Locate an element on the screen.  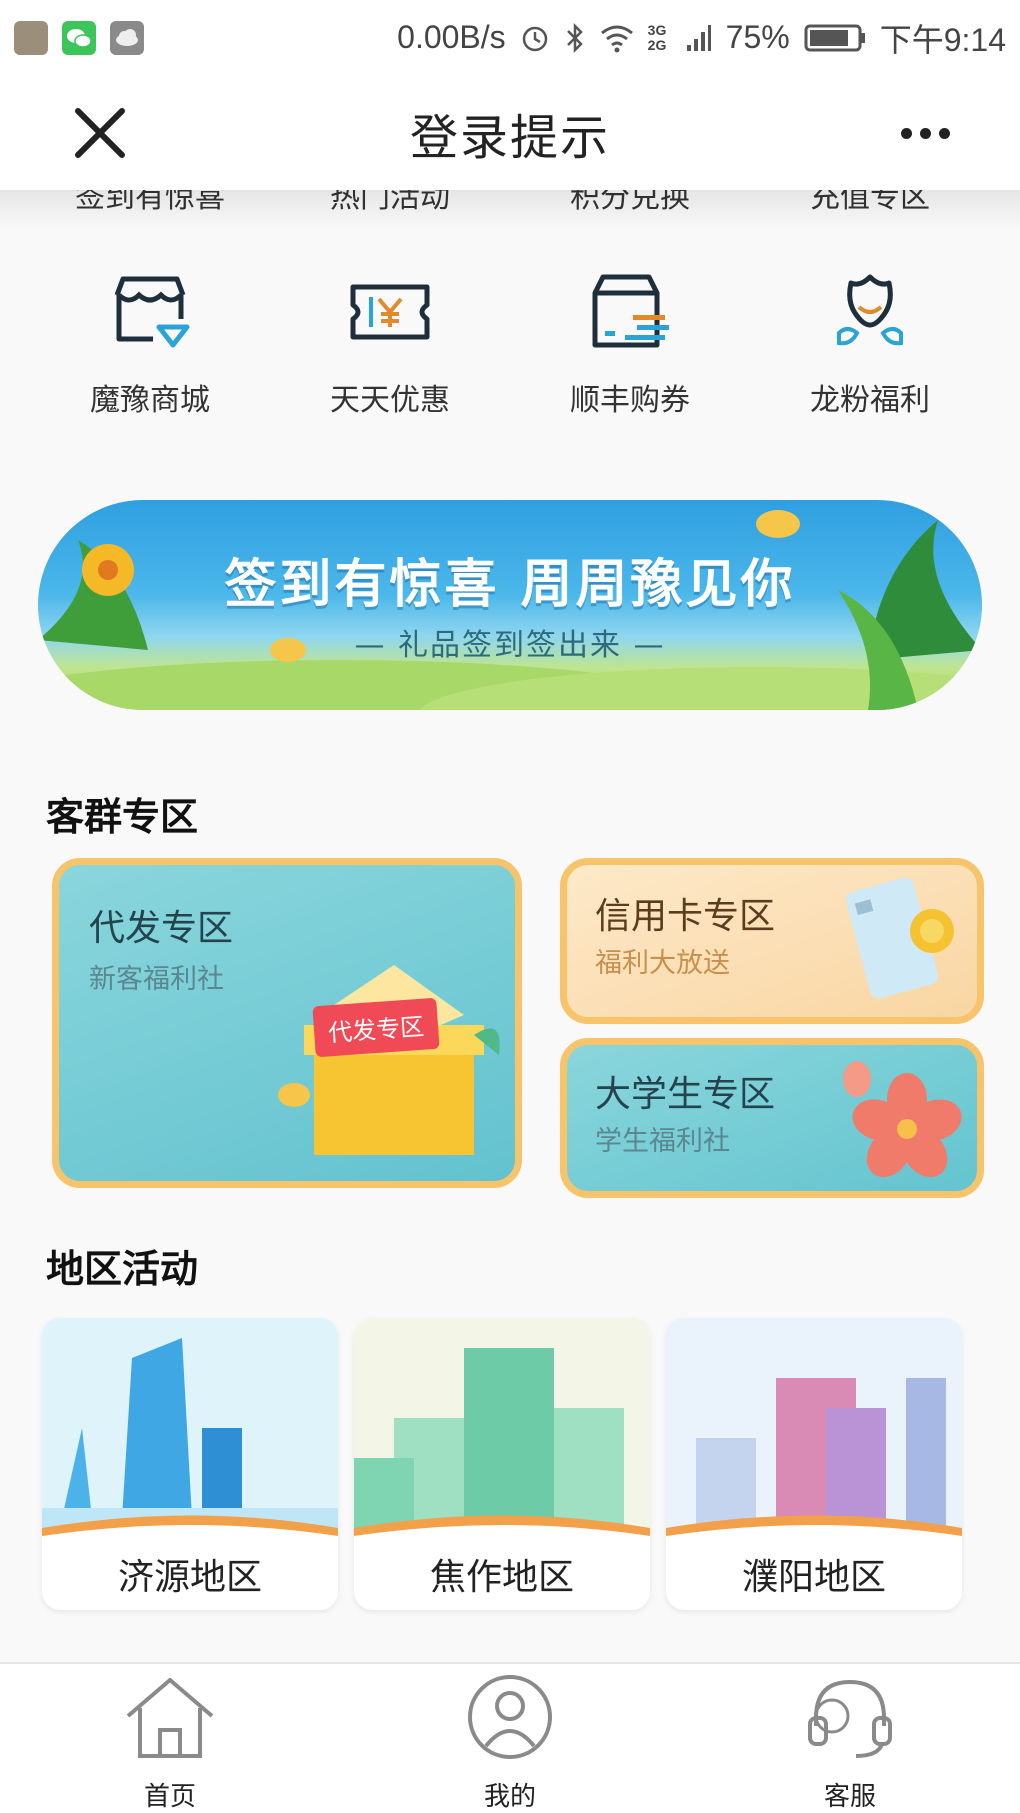
gift-box-icon is located at coordinates (389, 1060).